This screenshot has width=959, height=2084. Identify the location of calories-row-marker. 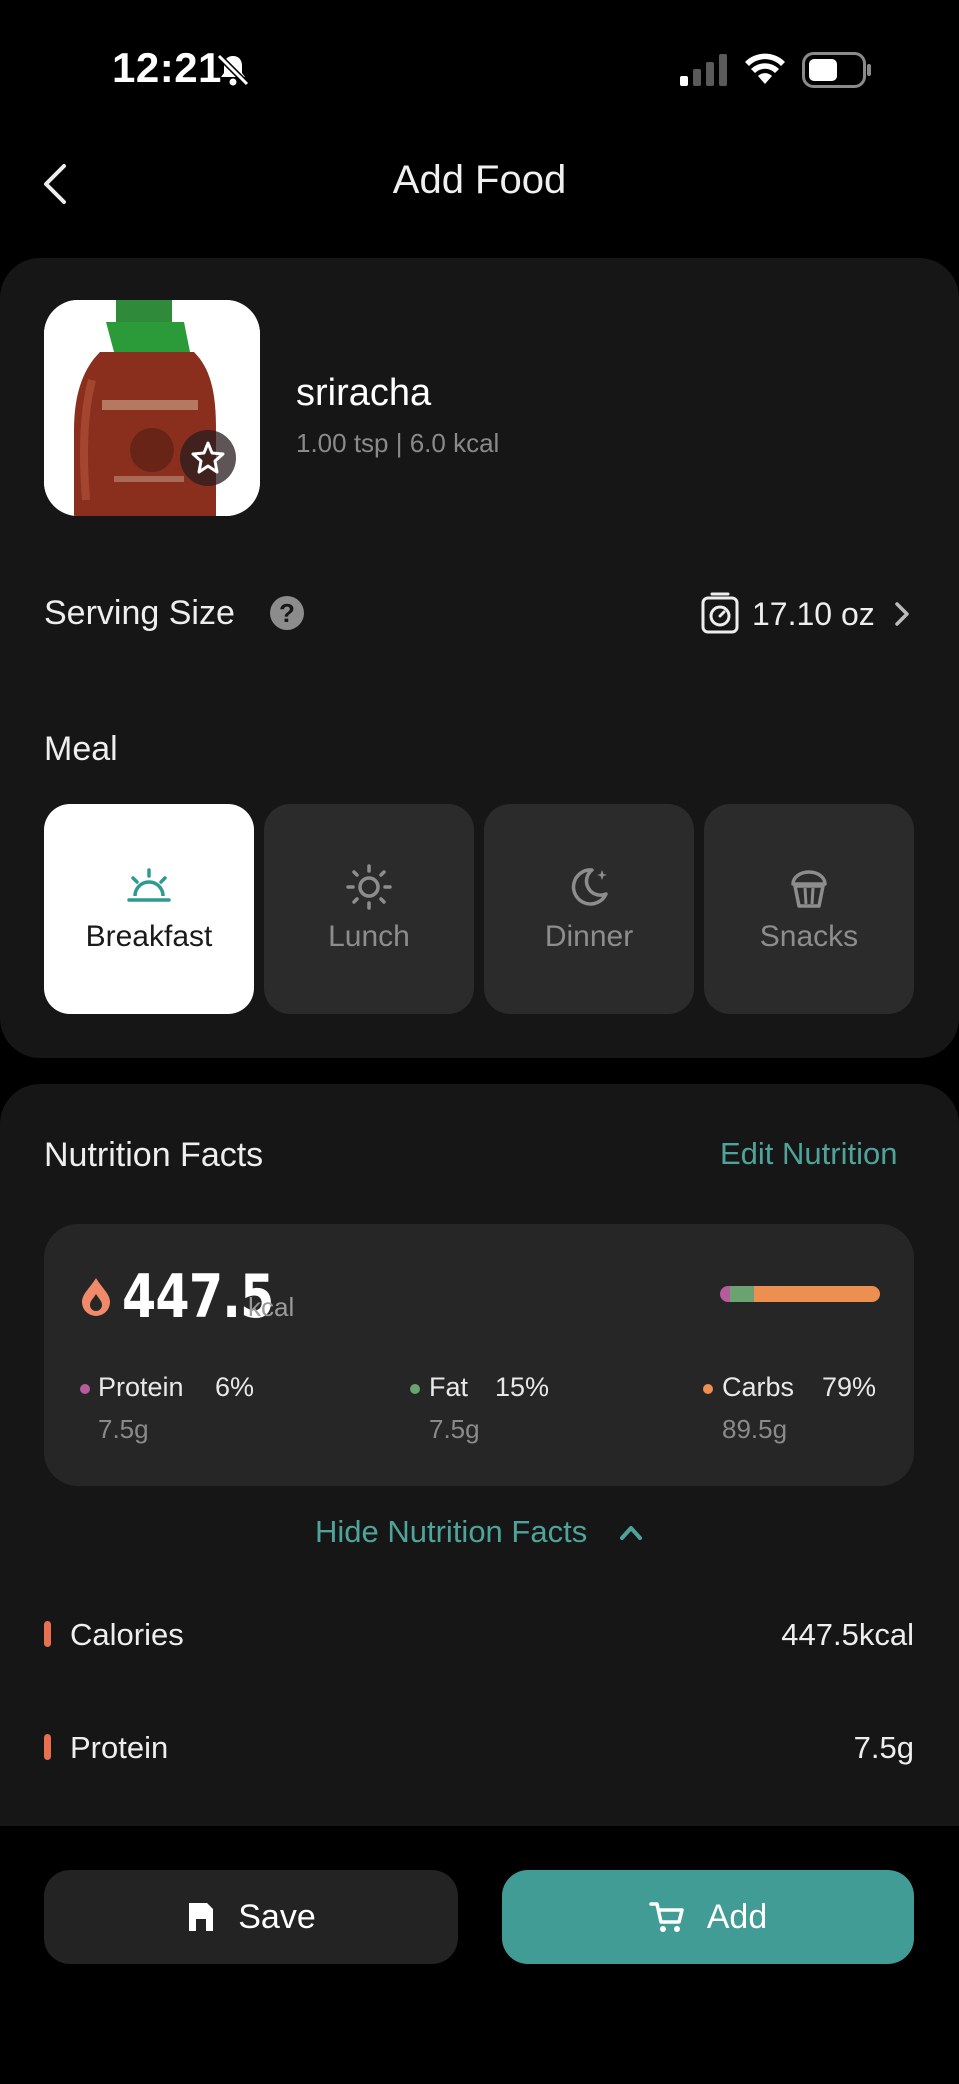
(47, 1634).